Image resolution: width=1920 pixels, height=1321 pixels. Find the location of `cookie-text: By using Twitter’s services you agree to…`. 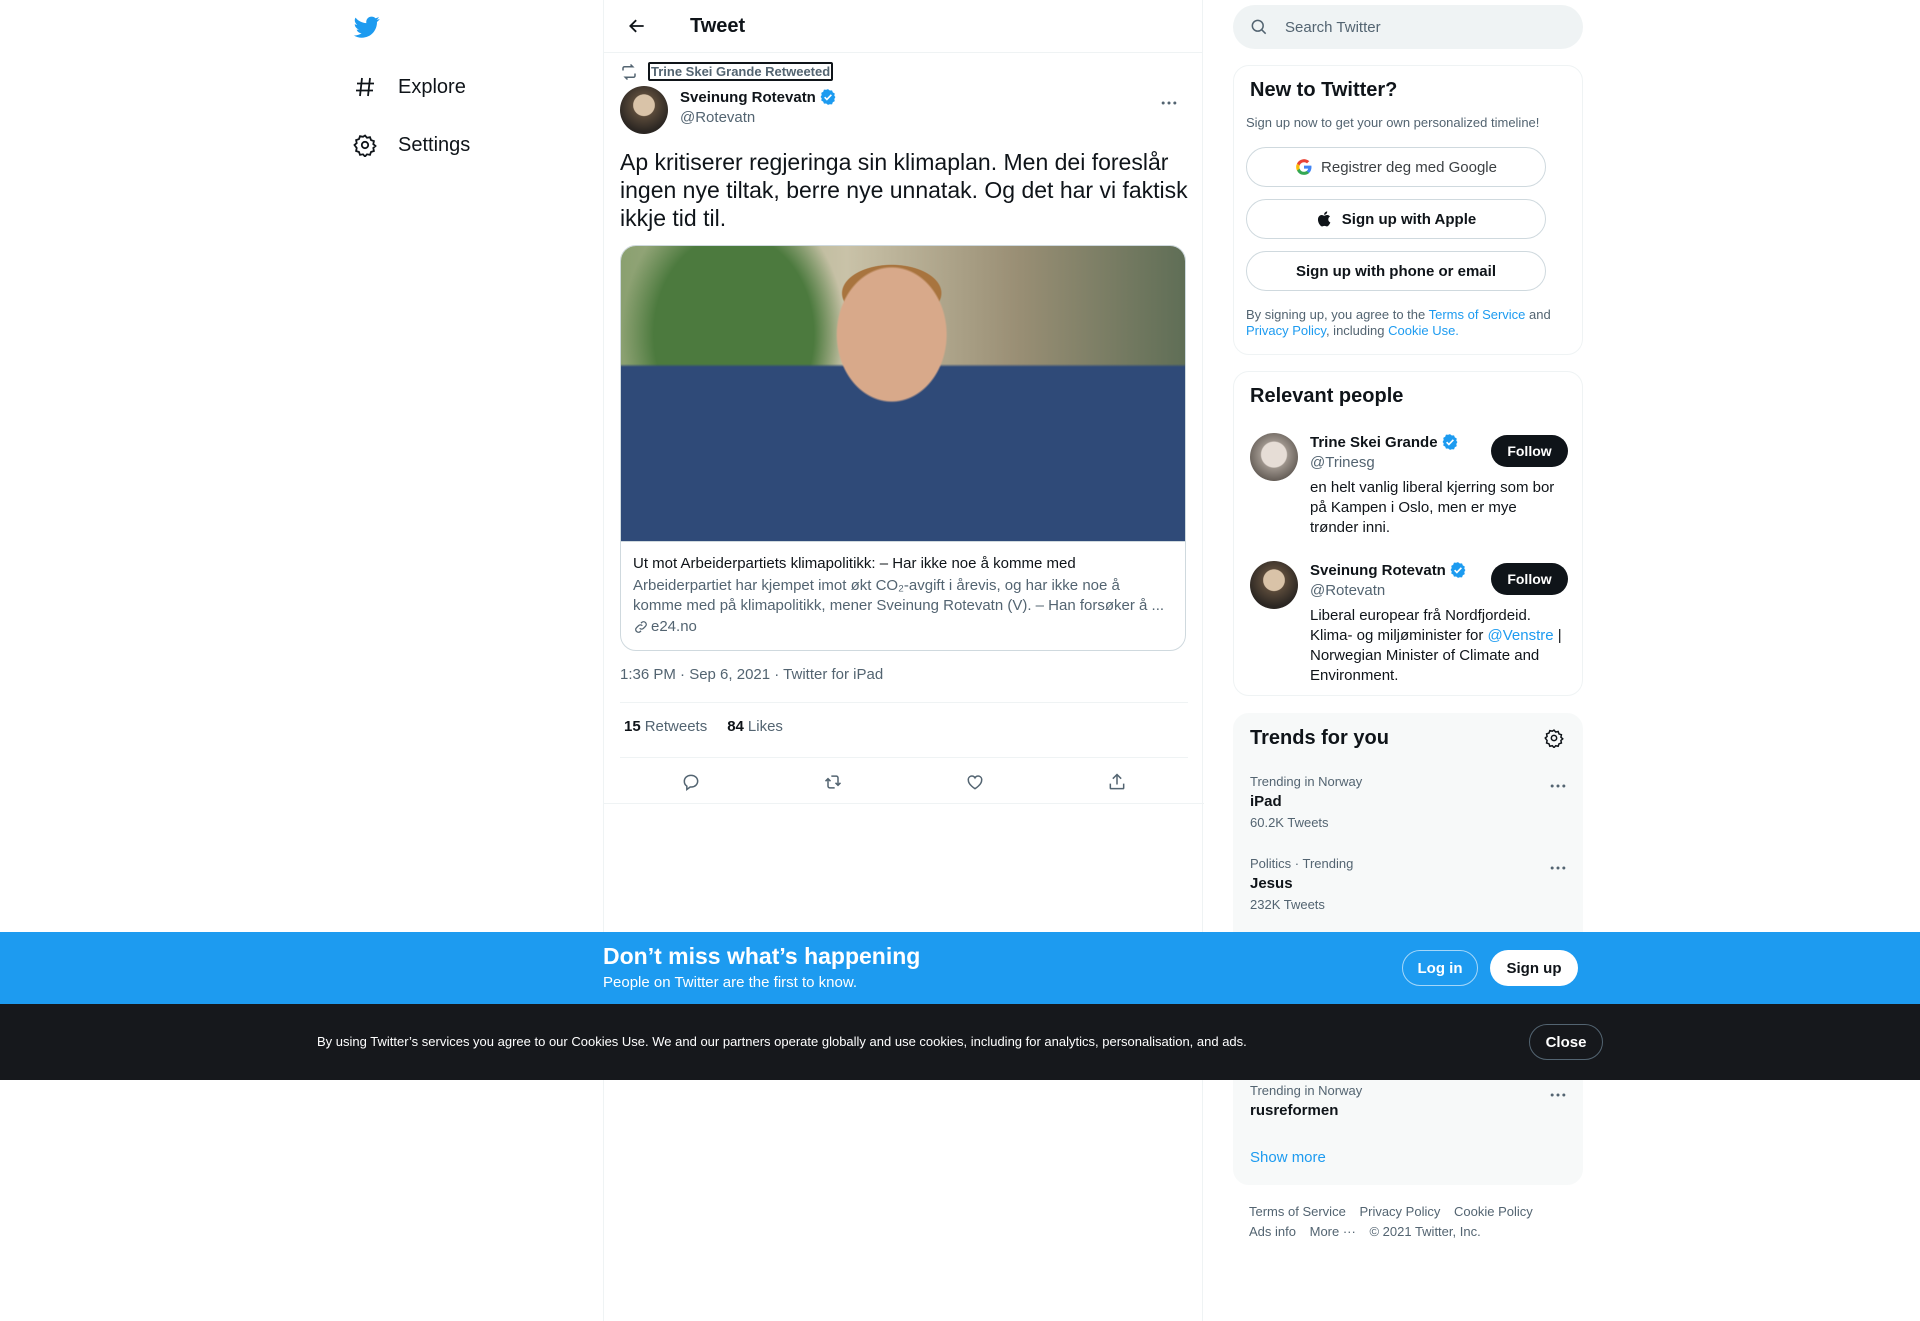

cookie-text: By using Twitter’s services you agree to… is located at coordinates (782, 1041).